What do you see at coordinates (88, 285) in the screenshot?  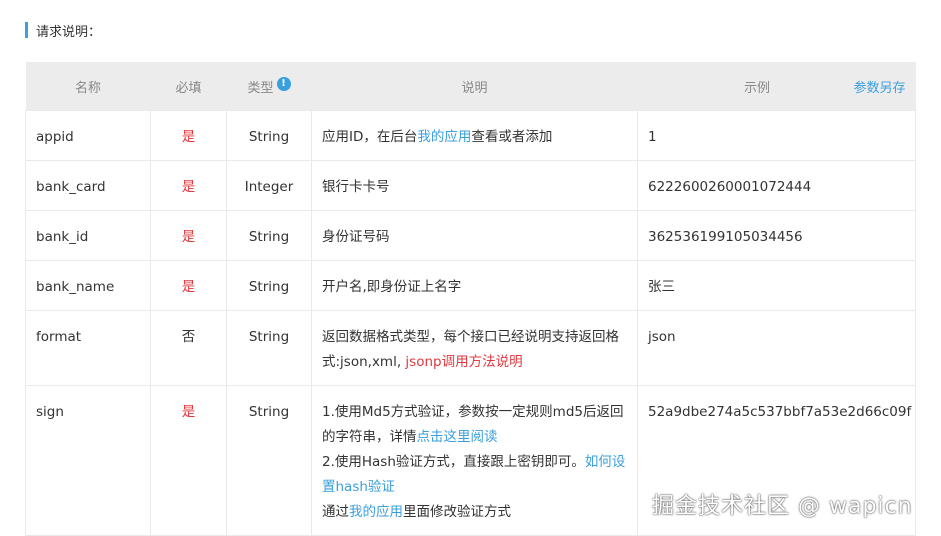 I see `param-name: bank_name` at bounding box center [88, 285].